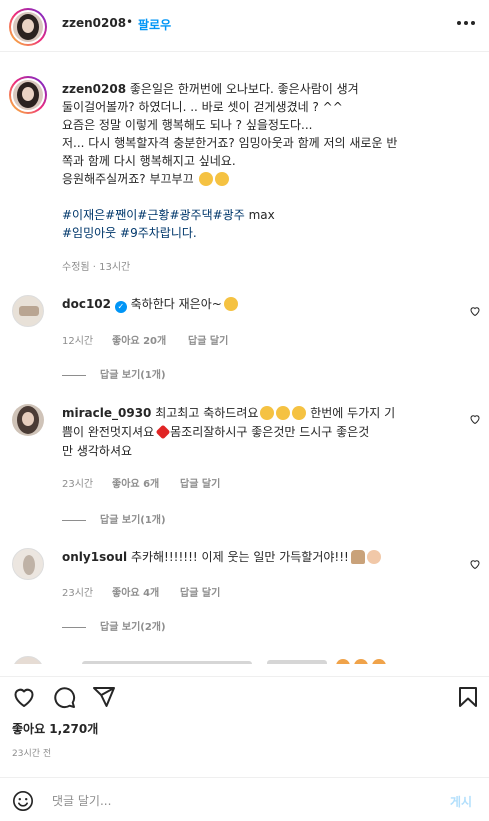 This screenshot has width=489, height=821. What do you see at coordinates (242, 89) in the screenshot?
I see `caption-line: 좋은일은 한꺼번에 오나보다. 좋은사람이 생겨` at bounding box center [242, 89].